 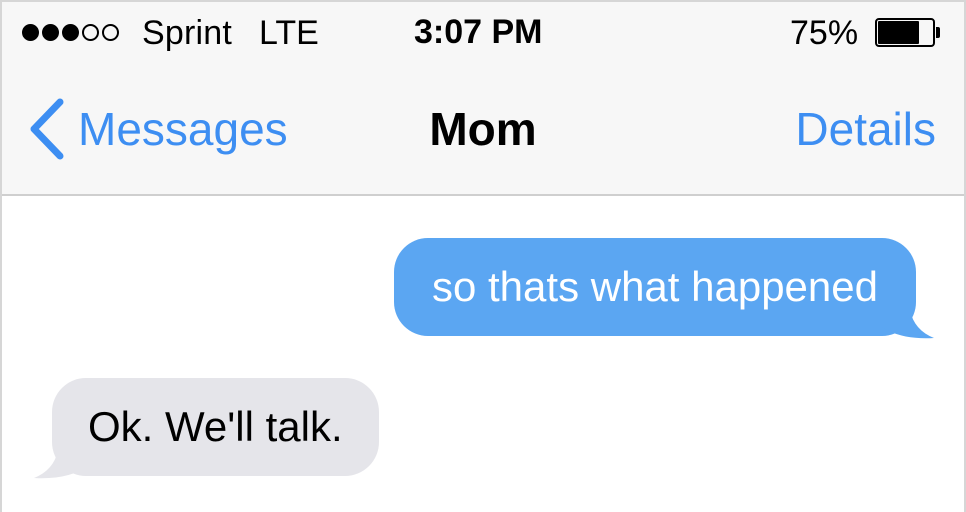 I want to click on message-text: Ok. We'll talk., so click(x=215, y=426).